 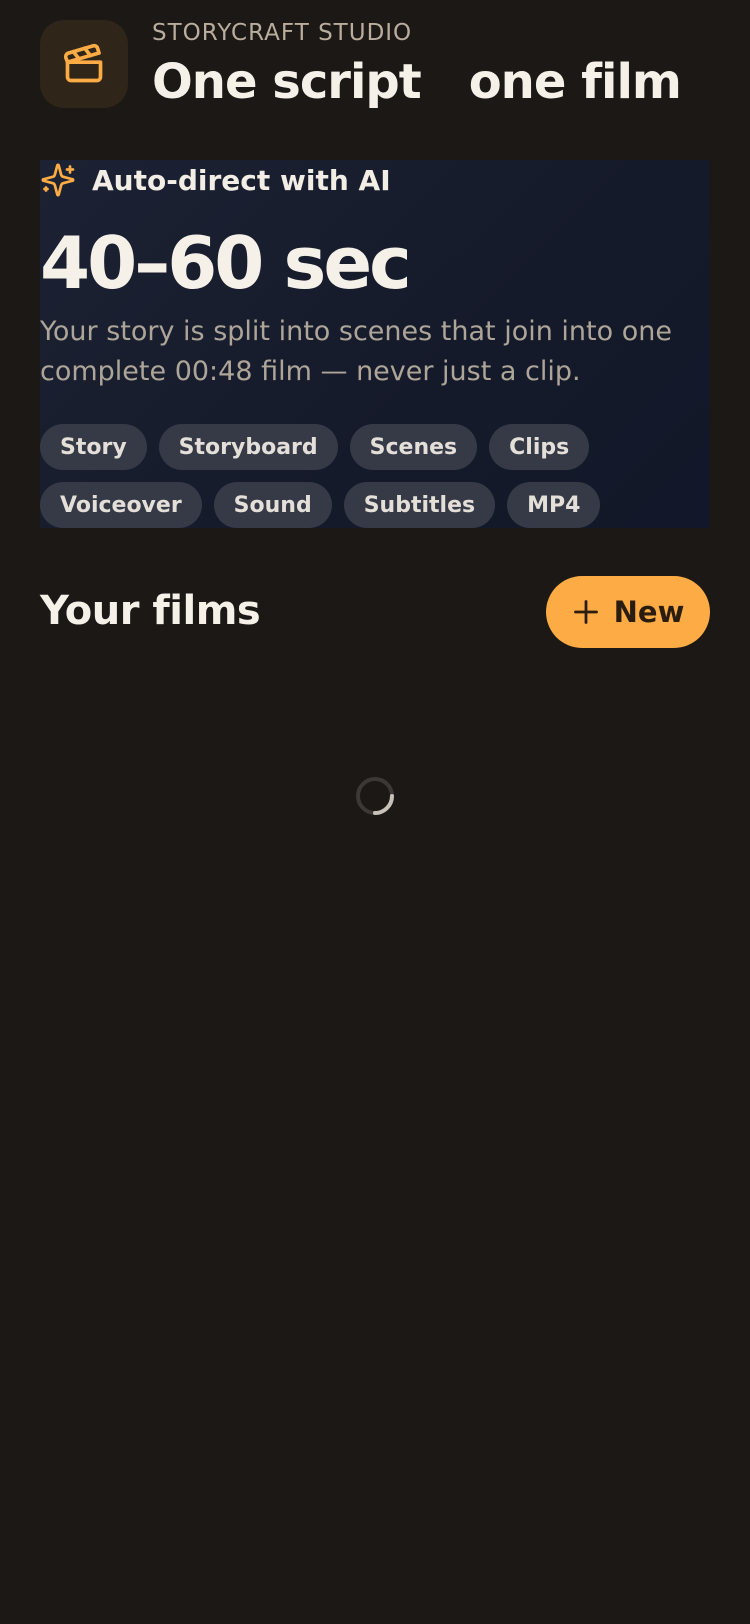 I want to click on brand-name: STORYCRAFT STUDIO, so click(x=282, y=33).